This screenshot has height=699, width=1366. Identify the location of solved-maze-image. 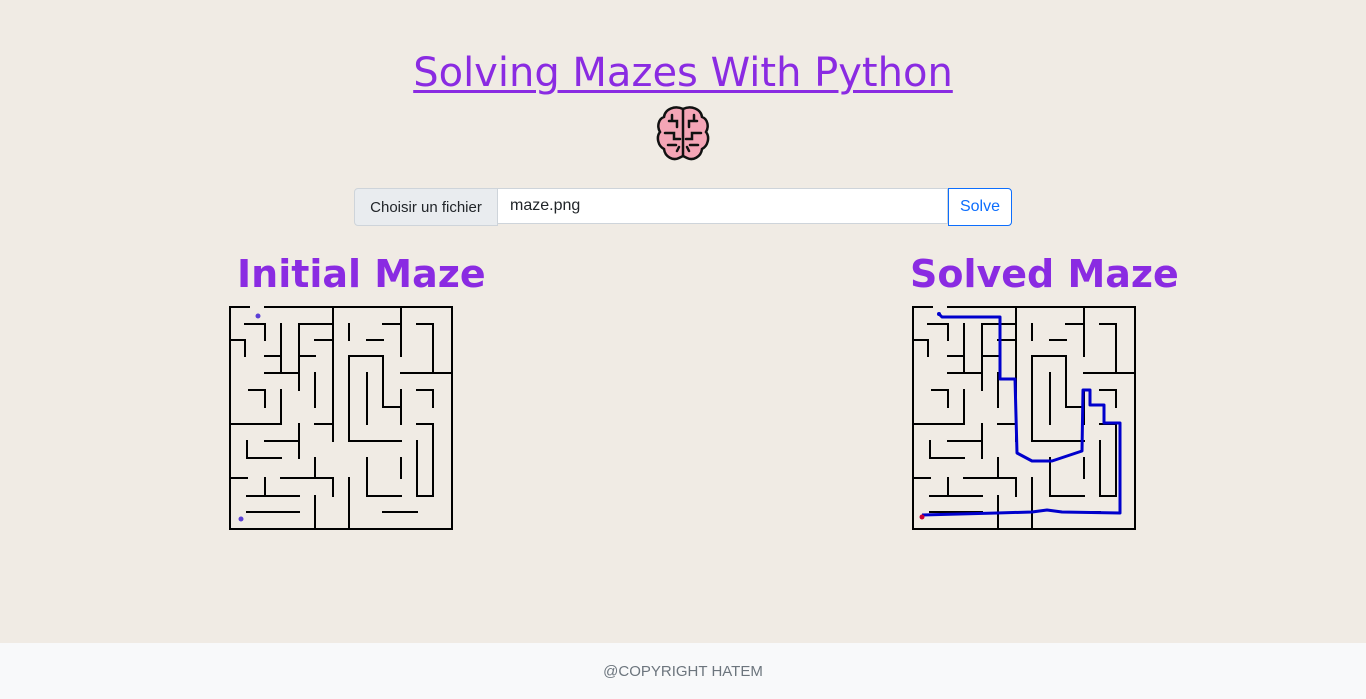
(1024, 418).